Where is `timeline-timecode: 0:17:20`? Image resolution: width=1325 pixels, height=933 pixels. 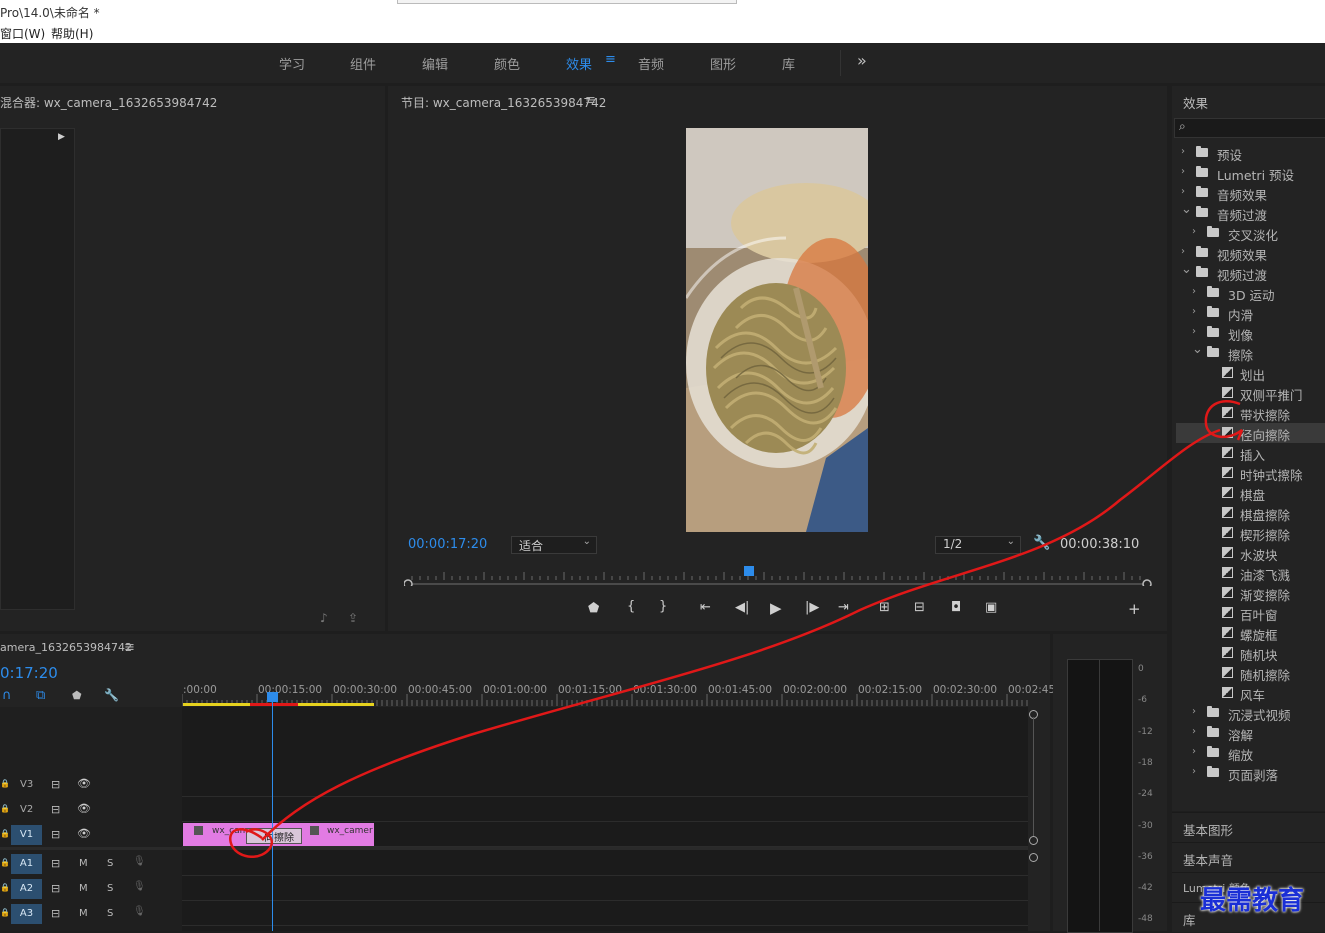 timeline-timecode: 0:17:20 is located at coordinates (29, 673).